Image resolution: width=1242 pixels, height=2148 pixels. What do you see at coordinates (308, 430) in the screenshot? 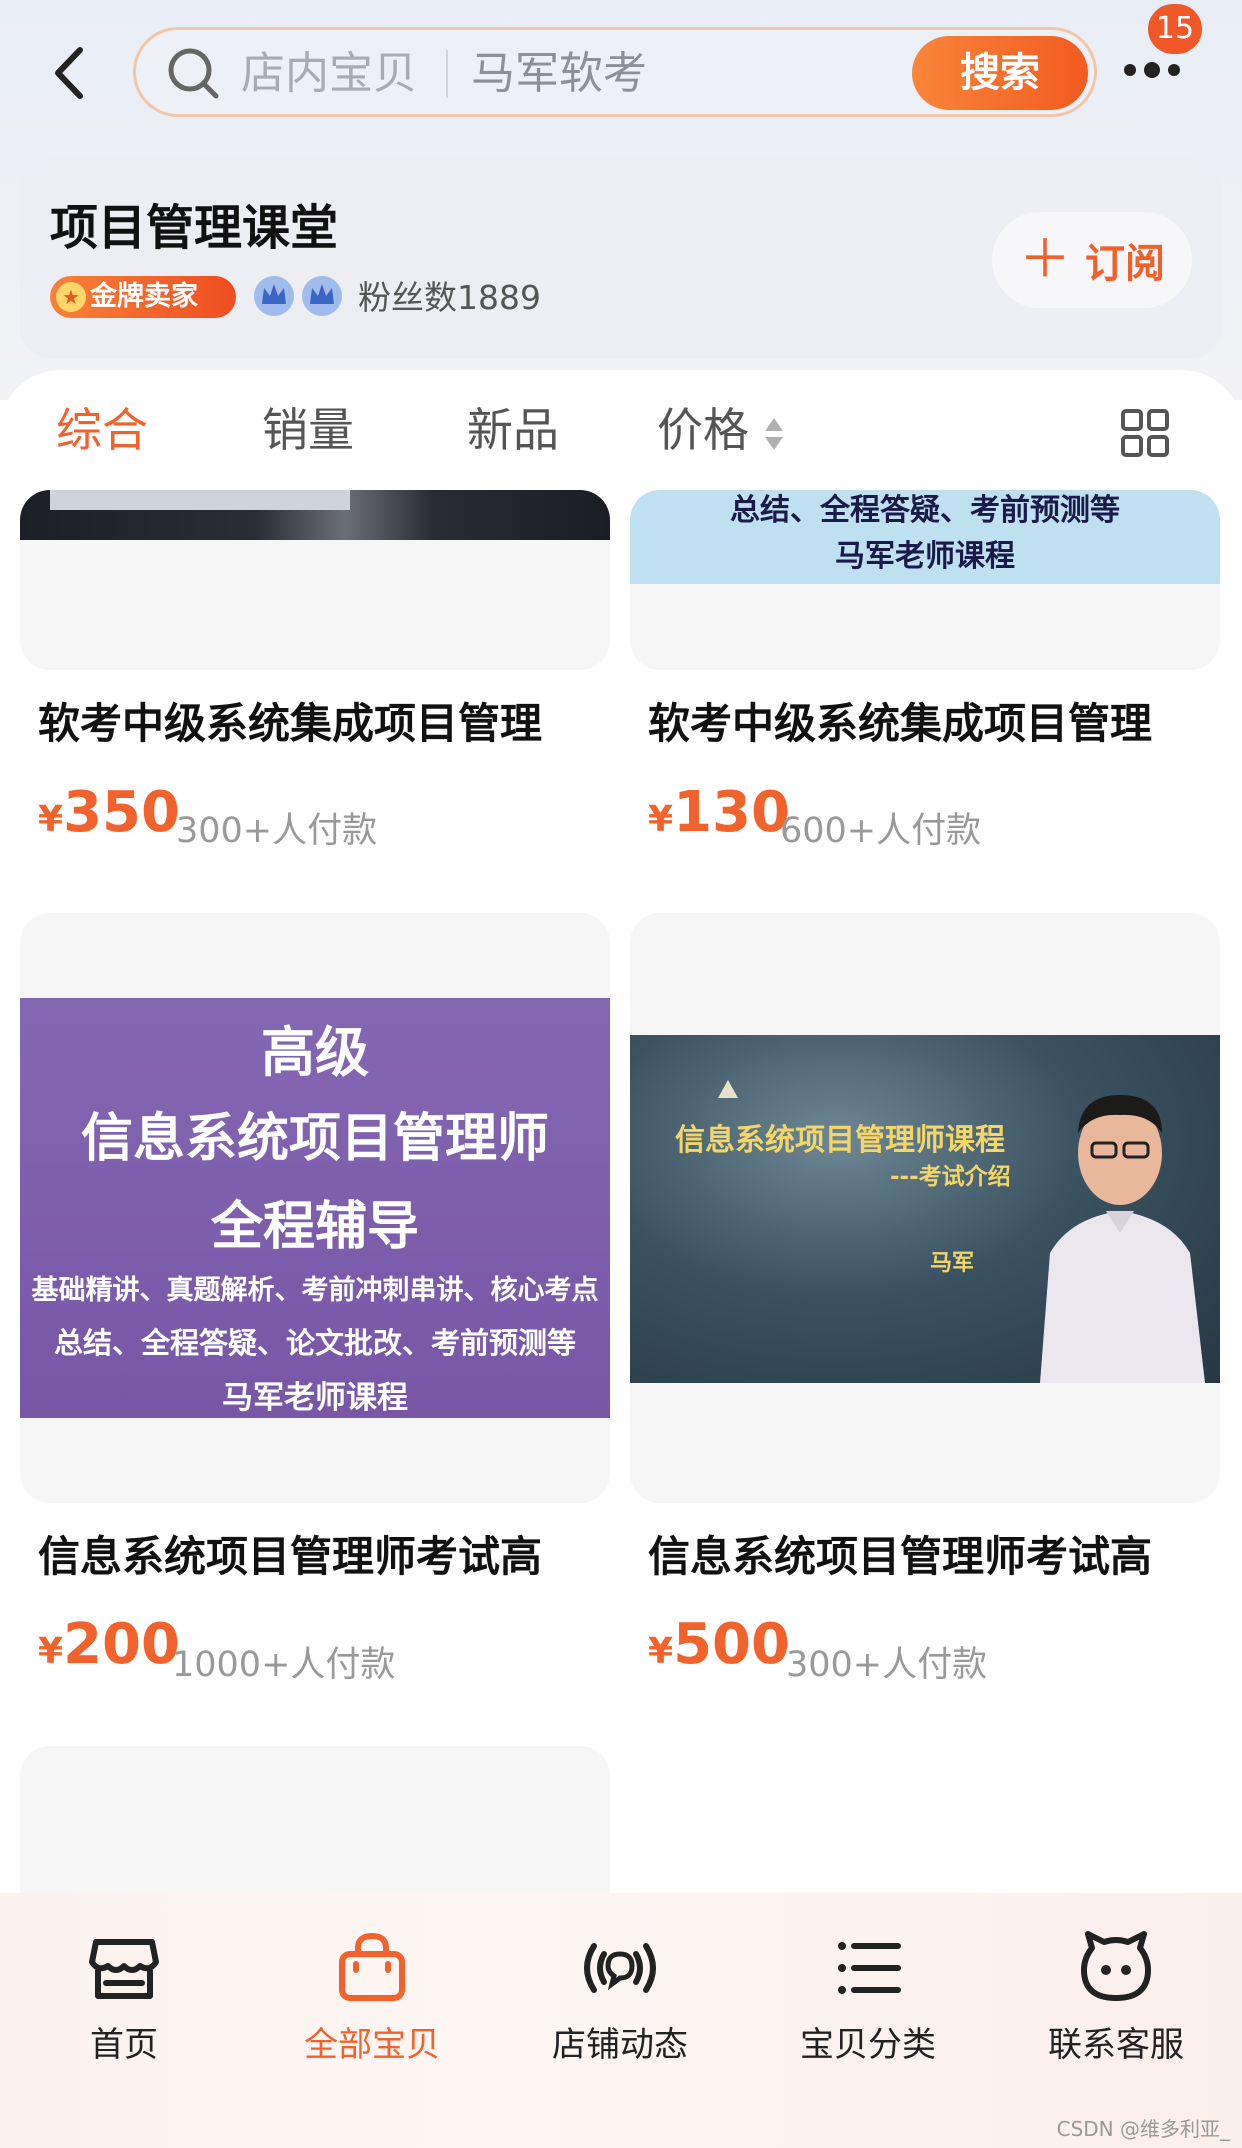
I see `sort-tab-sales: 销量` at bounding box center [308, 430].